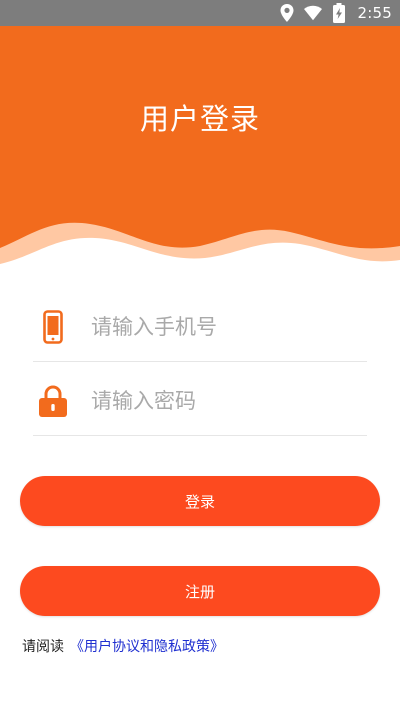  What do you see at coordinates (200, 13) in the screenshot?
I see `status-bar: 2:55` at bounding box center [200, 13].